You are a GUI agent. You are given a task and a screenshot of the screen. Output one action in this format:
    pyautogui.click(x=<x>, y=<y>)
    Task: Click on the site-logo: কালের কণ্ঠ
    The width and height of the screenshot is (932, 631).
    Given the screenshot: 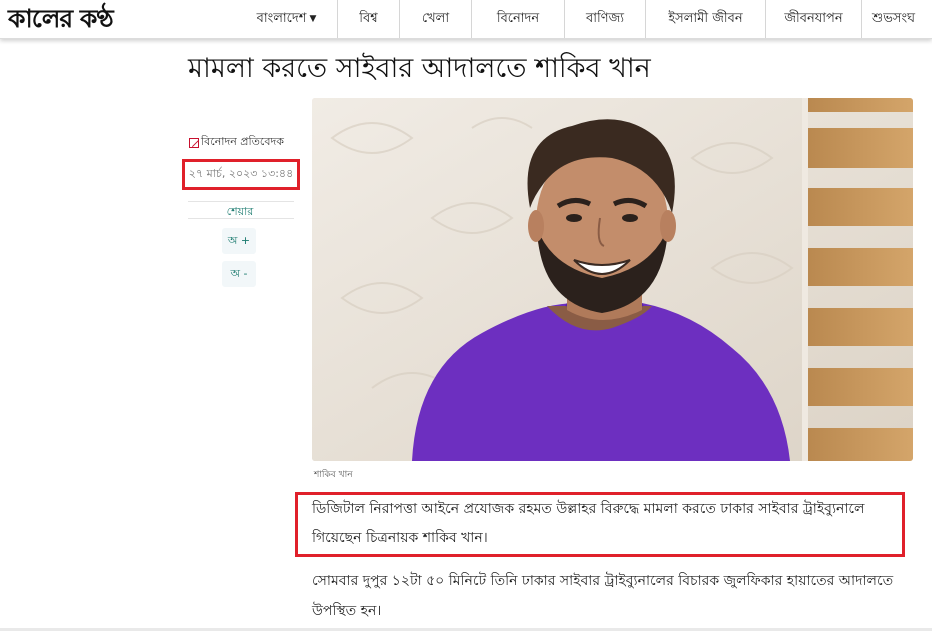 What is the action you would take?
    pyautogui.click(x=61, y=19)
    